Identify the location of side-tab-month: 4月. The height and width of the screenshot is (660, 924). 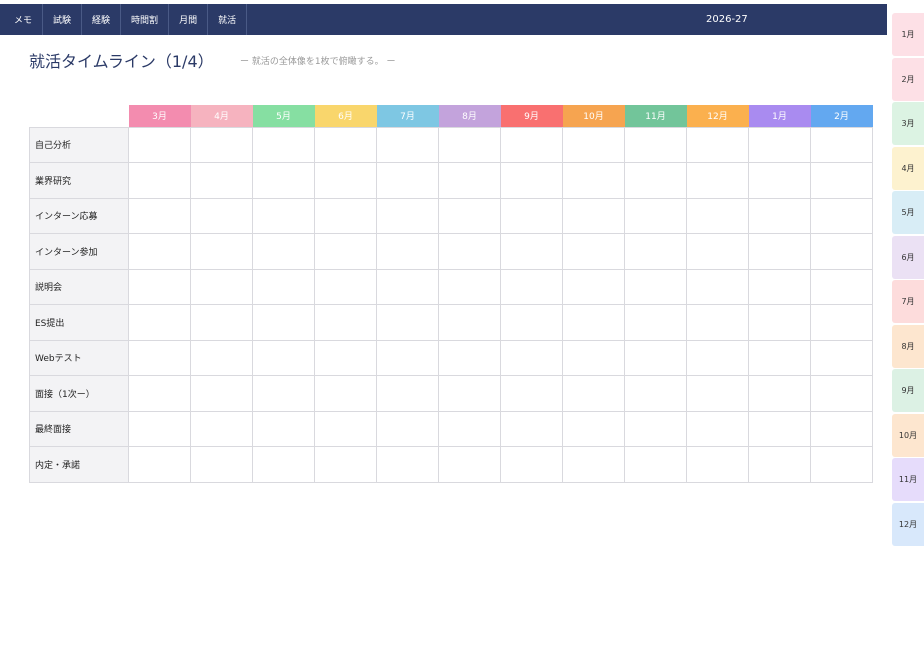
(908, 168).